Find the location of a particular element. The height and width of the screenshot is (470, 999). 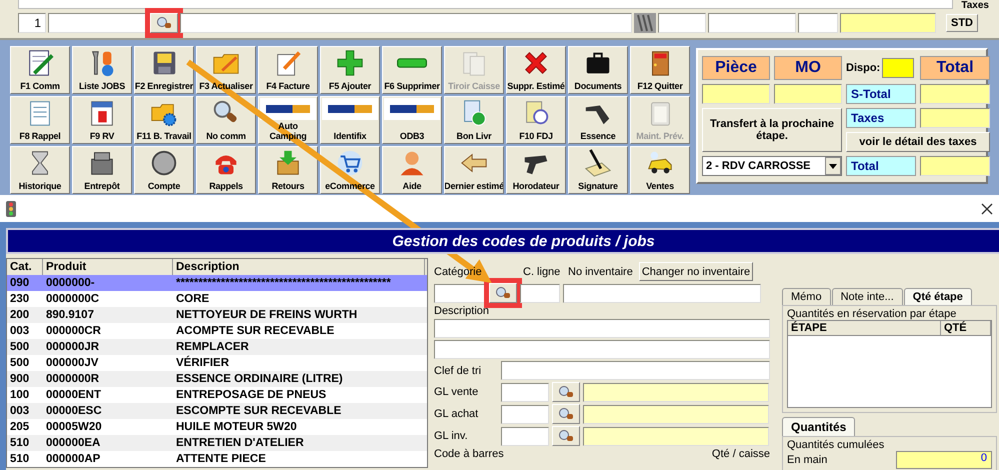

toolbar-button: F11 B. Travail is located at coordinates (164, 120).